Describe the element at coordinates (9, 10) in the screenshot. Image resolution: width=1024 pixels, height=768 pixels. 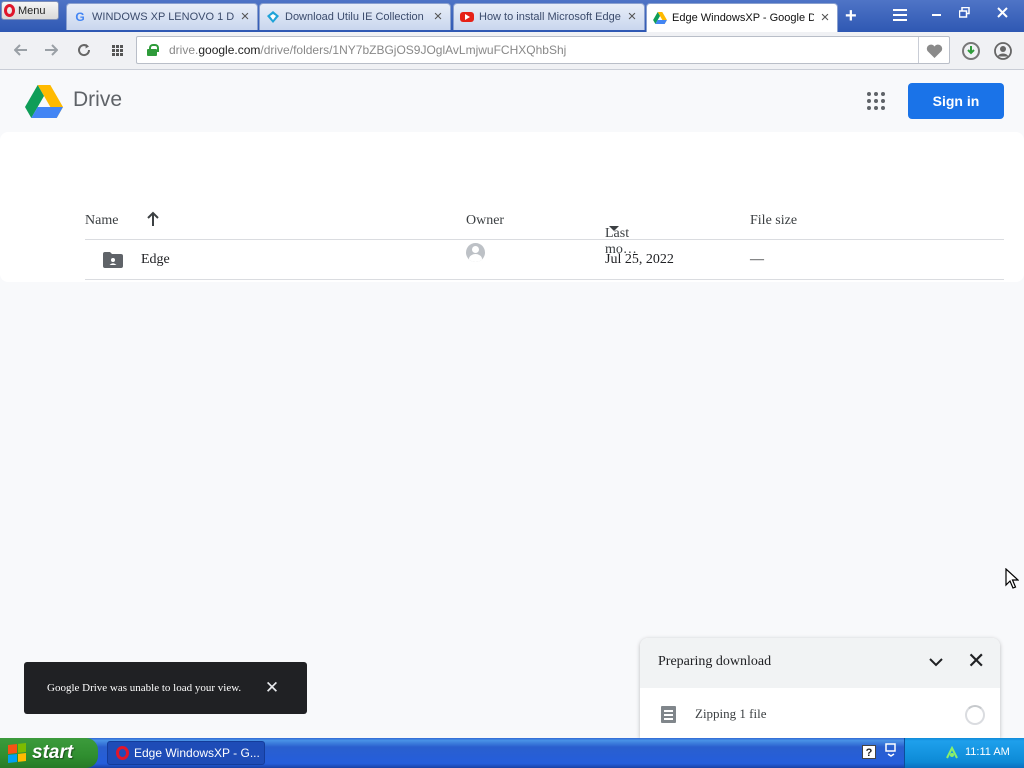
I see `opera-logo-icon` at that location.